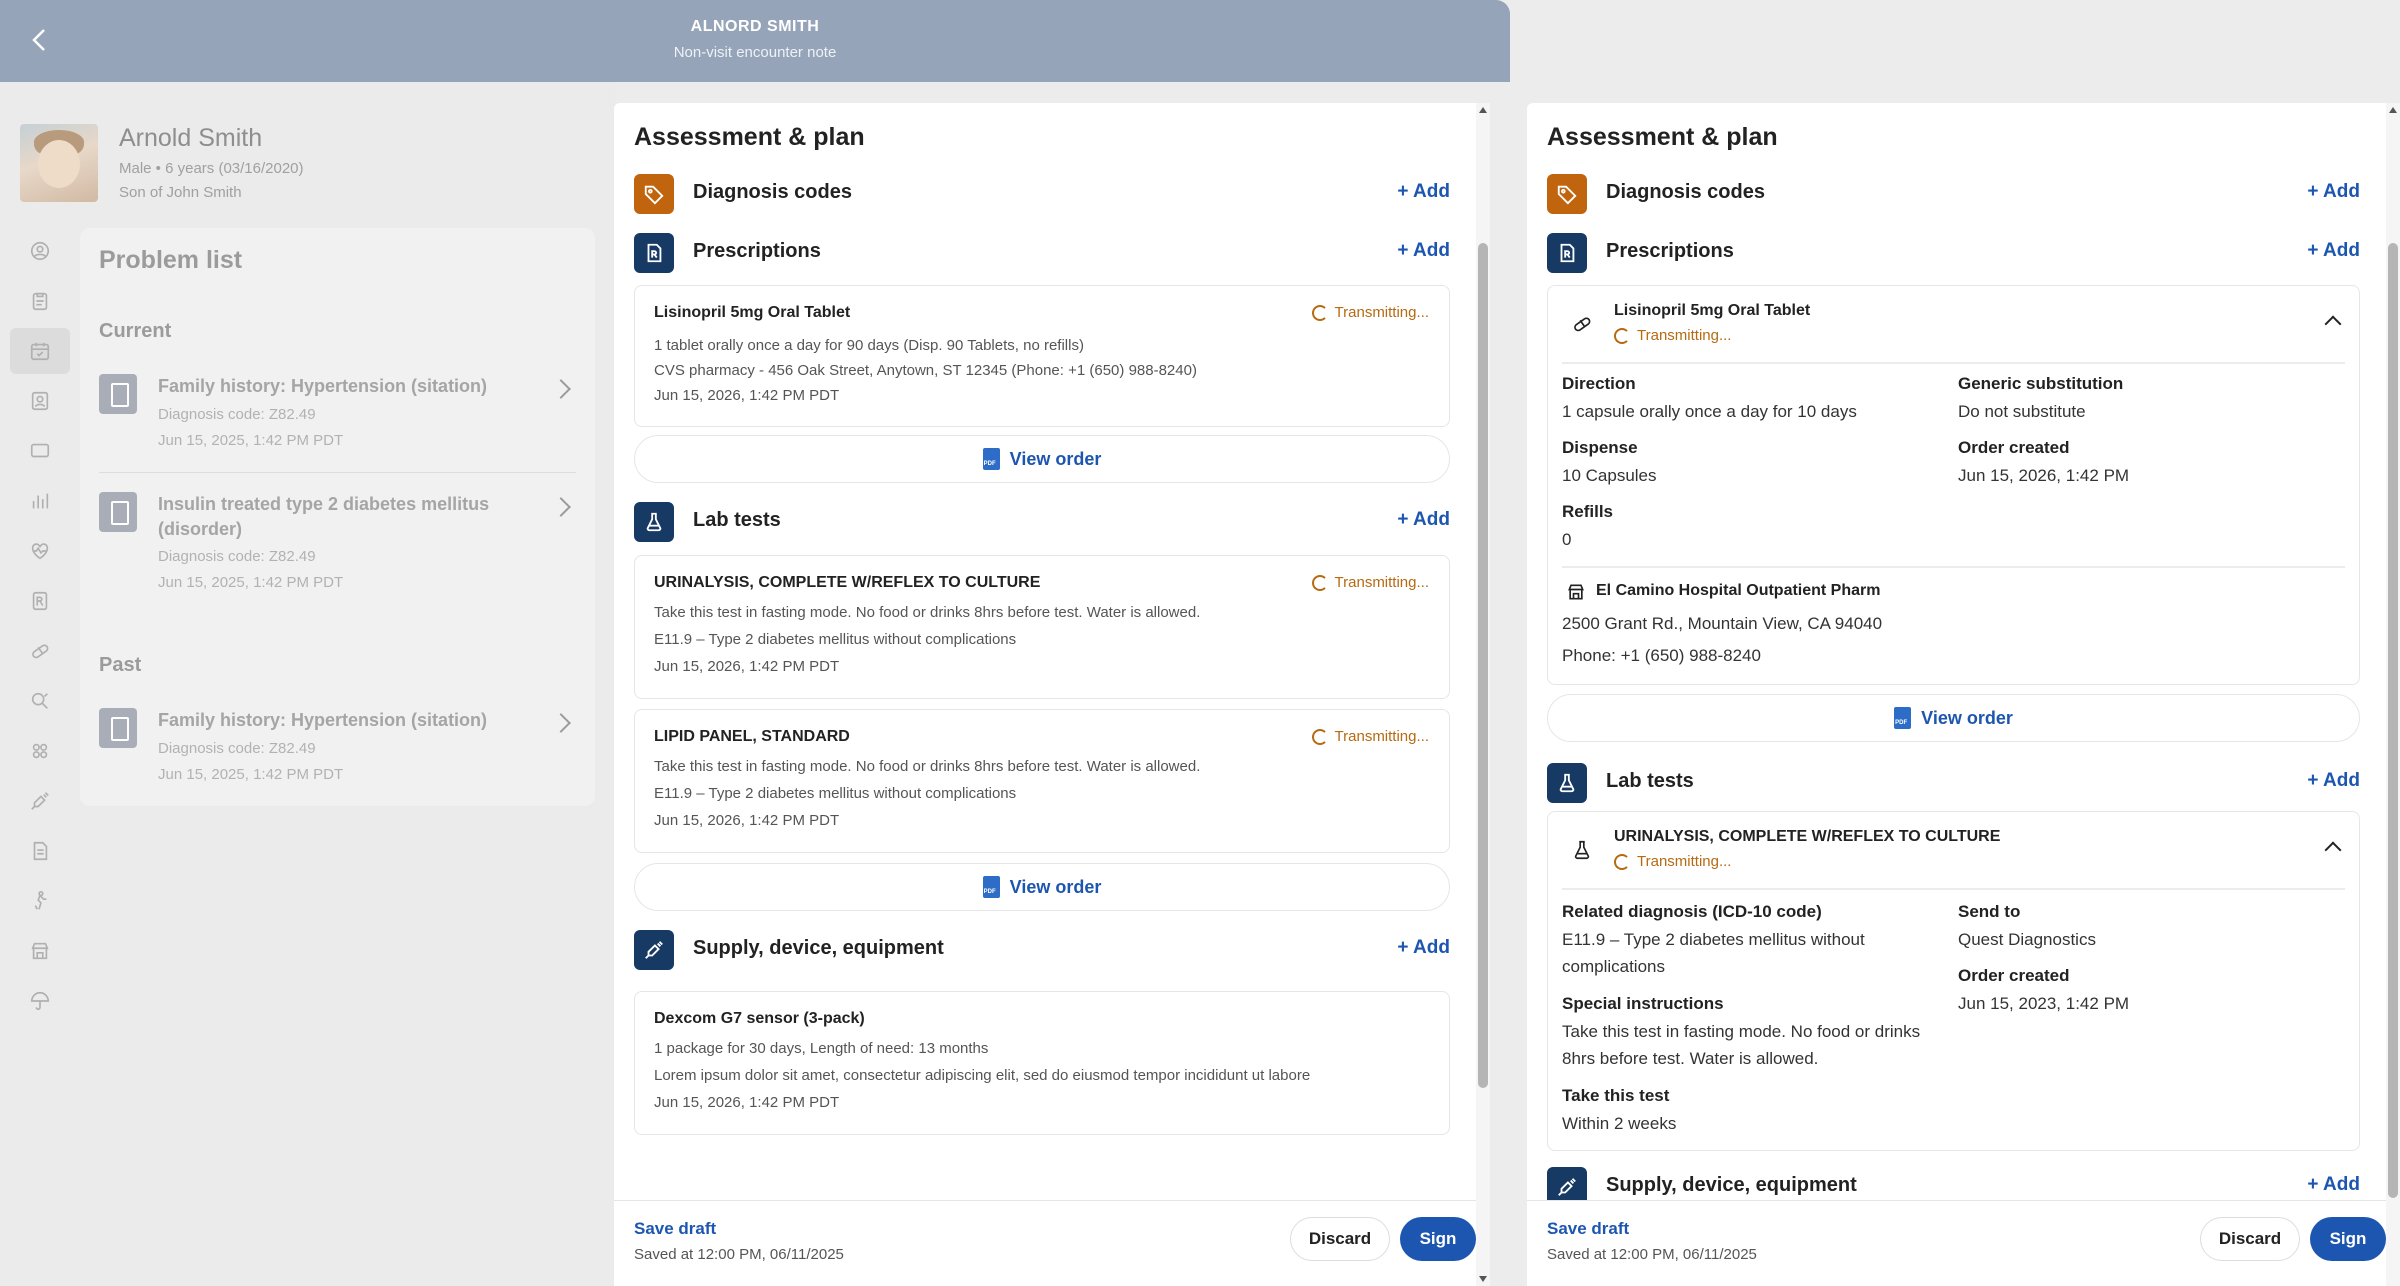 This screenshot has height=1286, width=2400. What do you see at coordinates (1616, 1095) in the screenshot?
I see `field-label: Take this test` at bounding box center [1616, 1095].